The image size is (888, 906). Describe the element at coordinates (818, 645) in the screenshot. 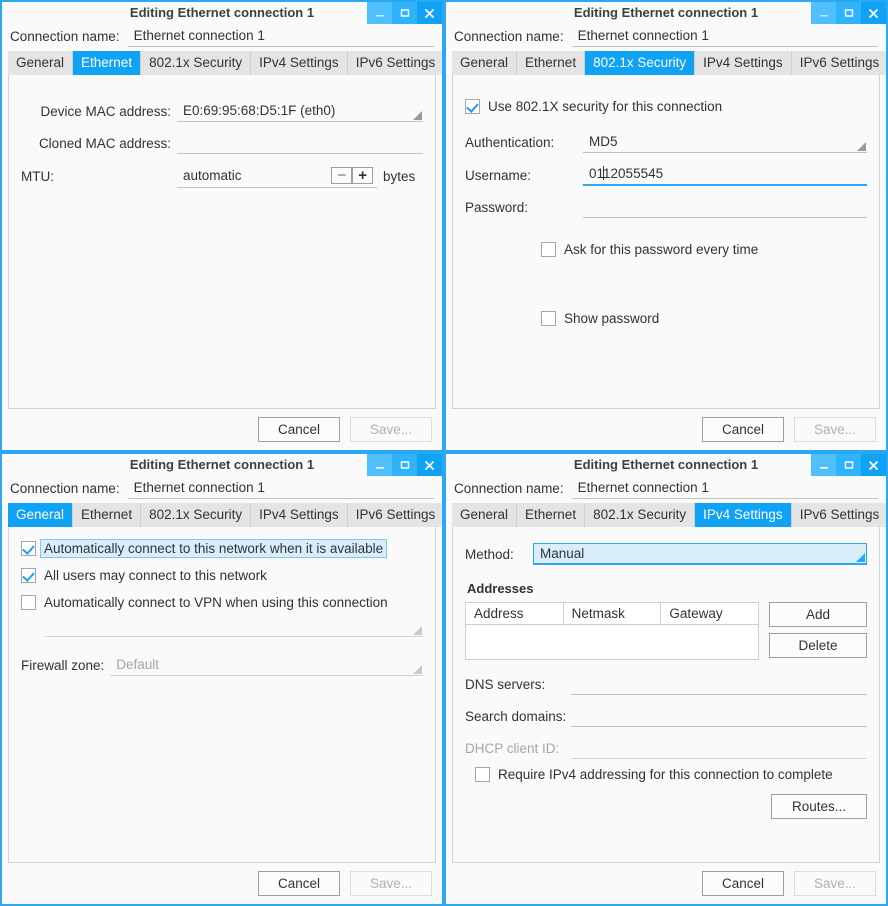

I see `delete-address-button: Delete` at that location.